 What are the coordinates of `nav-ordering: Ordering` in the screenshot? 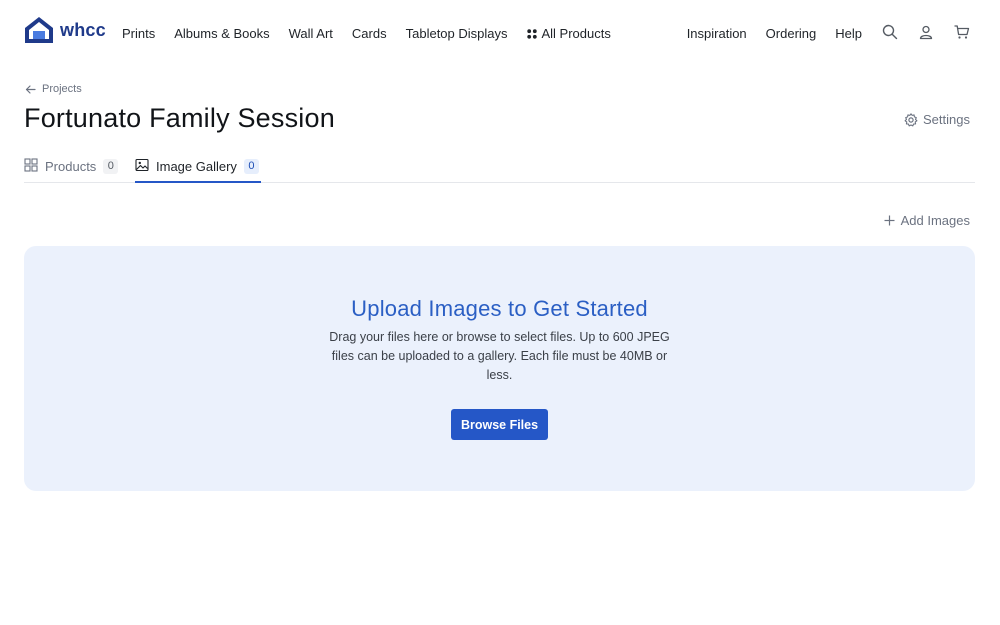 It's located at (791, 33).